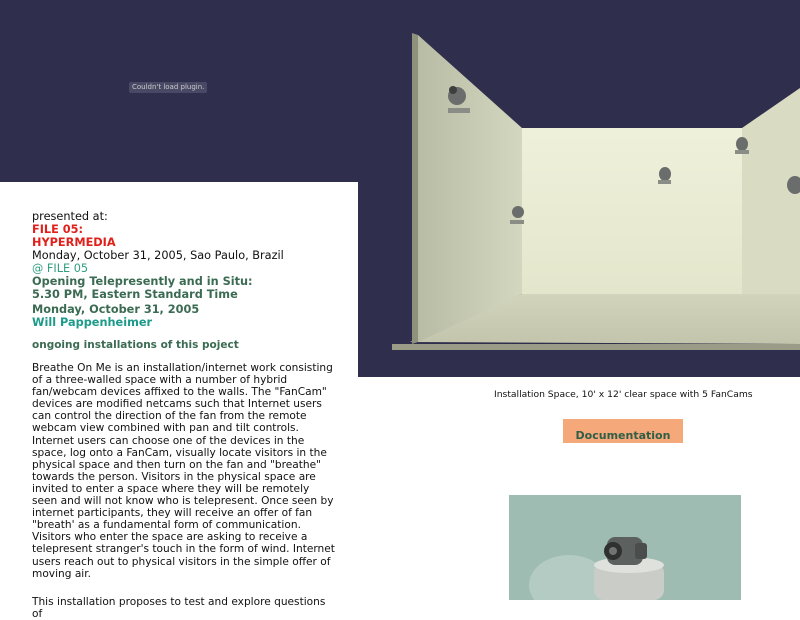  I want to click on author-link: Will Pappenheimer, so click(184, 322).